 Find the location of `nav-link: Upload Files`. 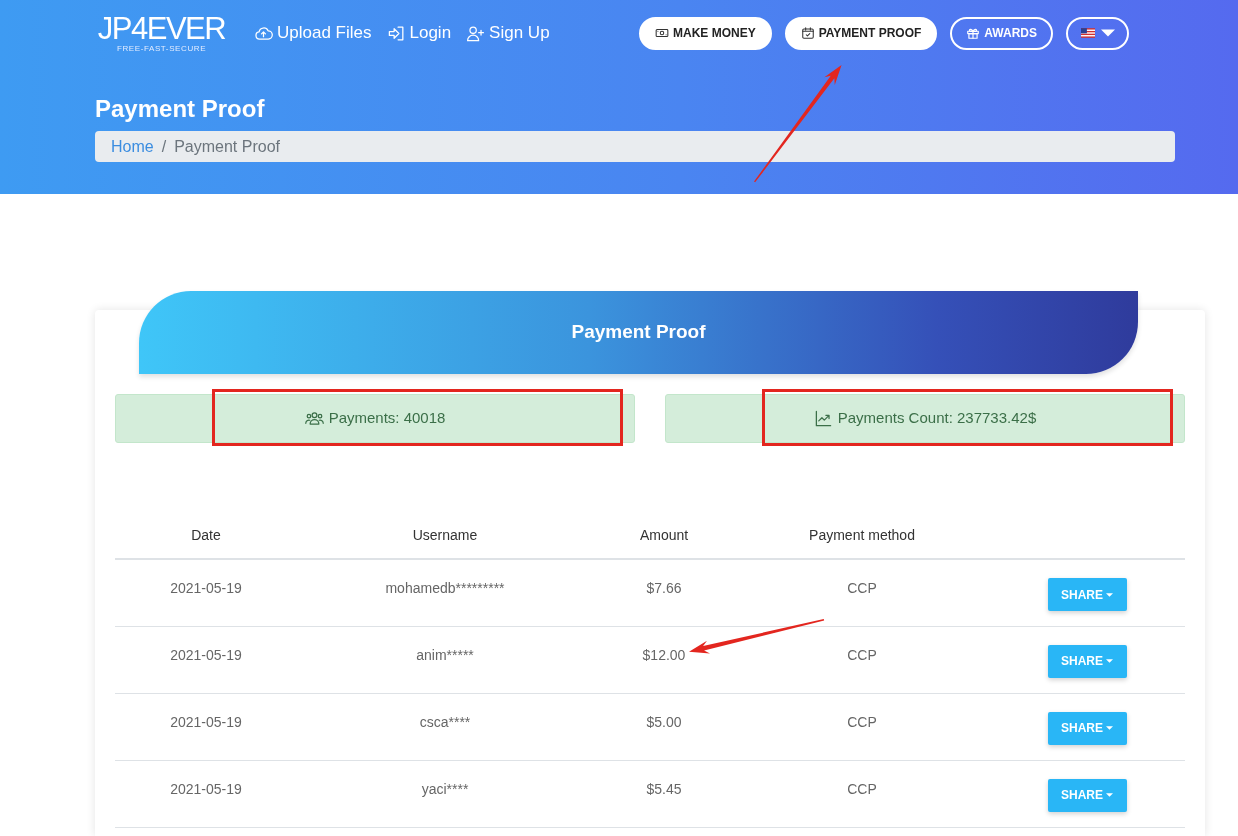

nav-link: Upload Files is located at coordinates (313, 33).